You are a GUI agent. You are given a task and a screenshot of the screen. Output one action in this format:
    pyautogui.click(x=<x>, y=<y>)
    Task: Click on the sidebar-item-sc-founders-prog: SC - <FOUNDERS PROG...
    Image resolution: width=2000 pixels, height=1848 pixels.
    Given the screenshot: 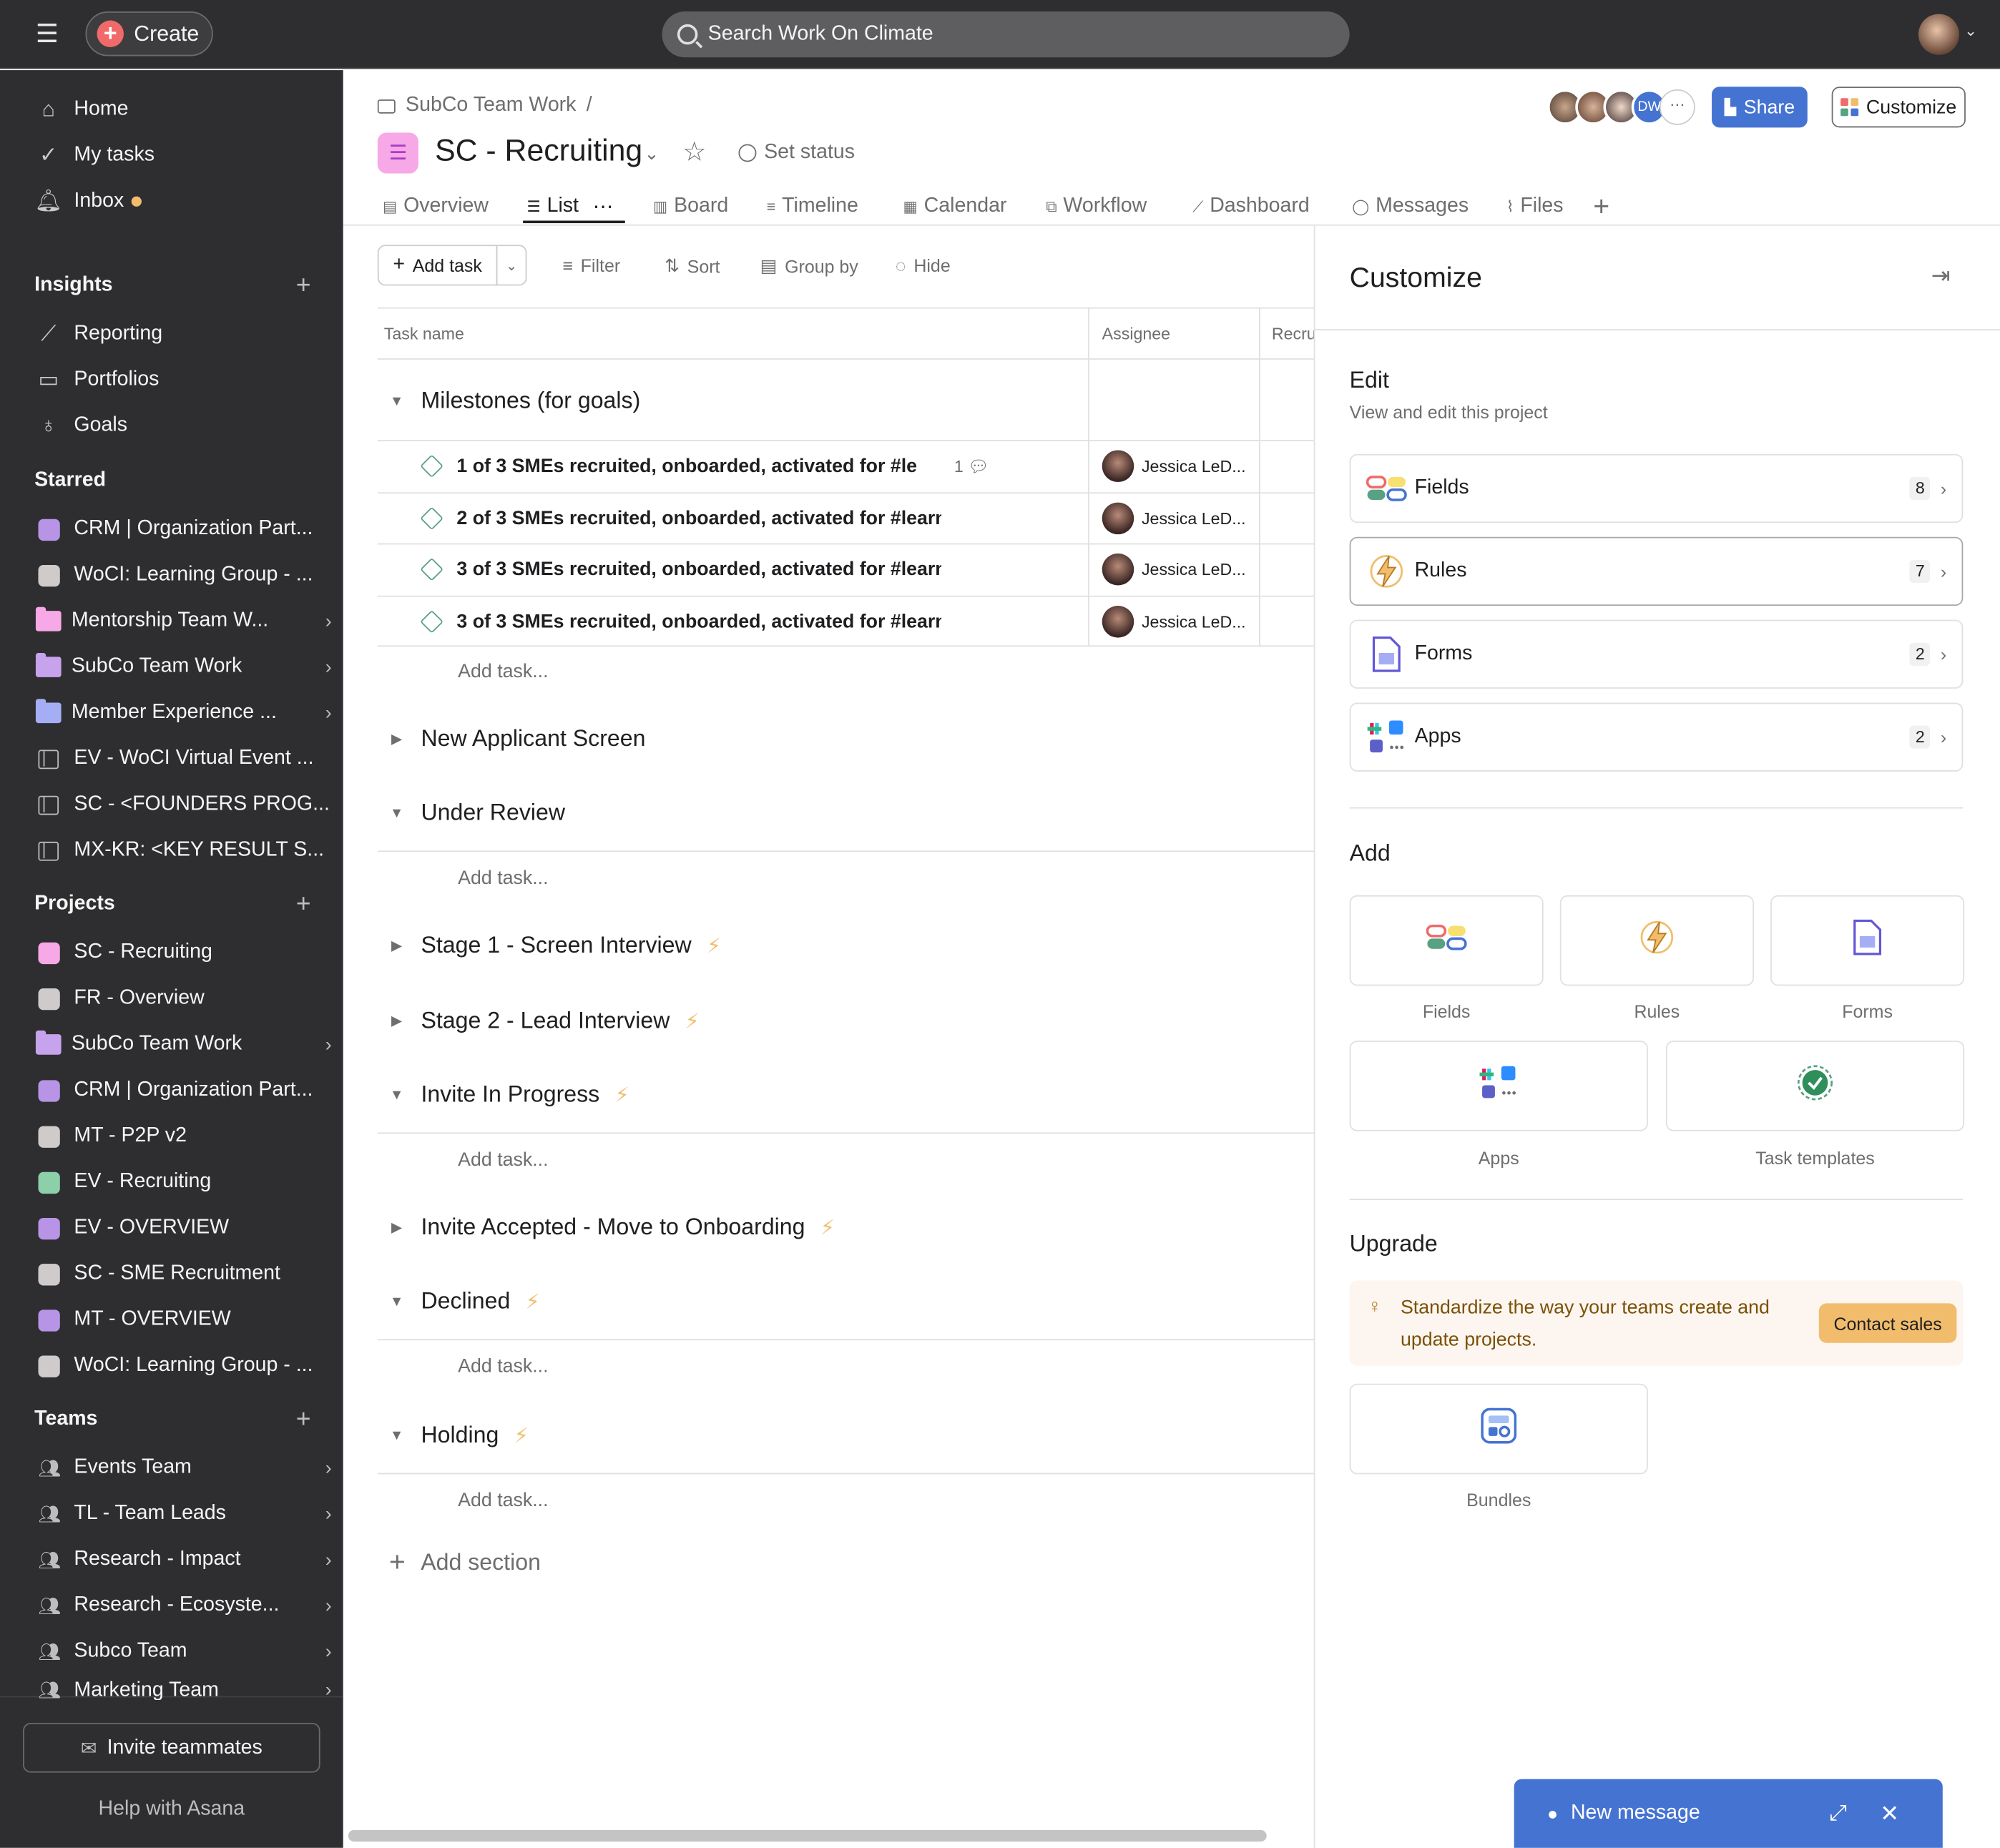 What is the action you would take?
    pyautogui.click(x=184, y=805)
    